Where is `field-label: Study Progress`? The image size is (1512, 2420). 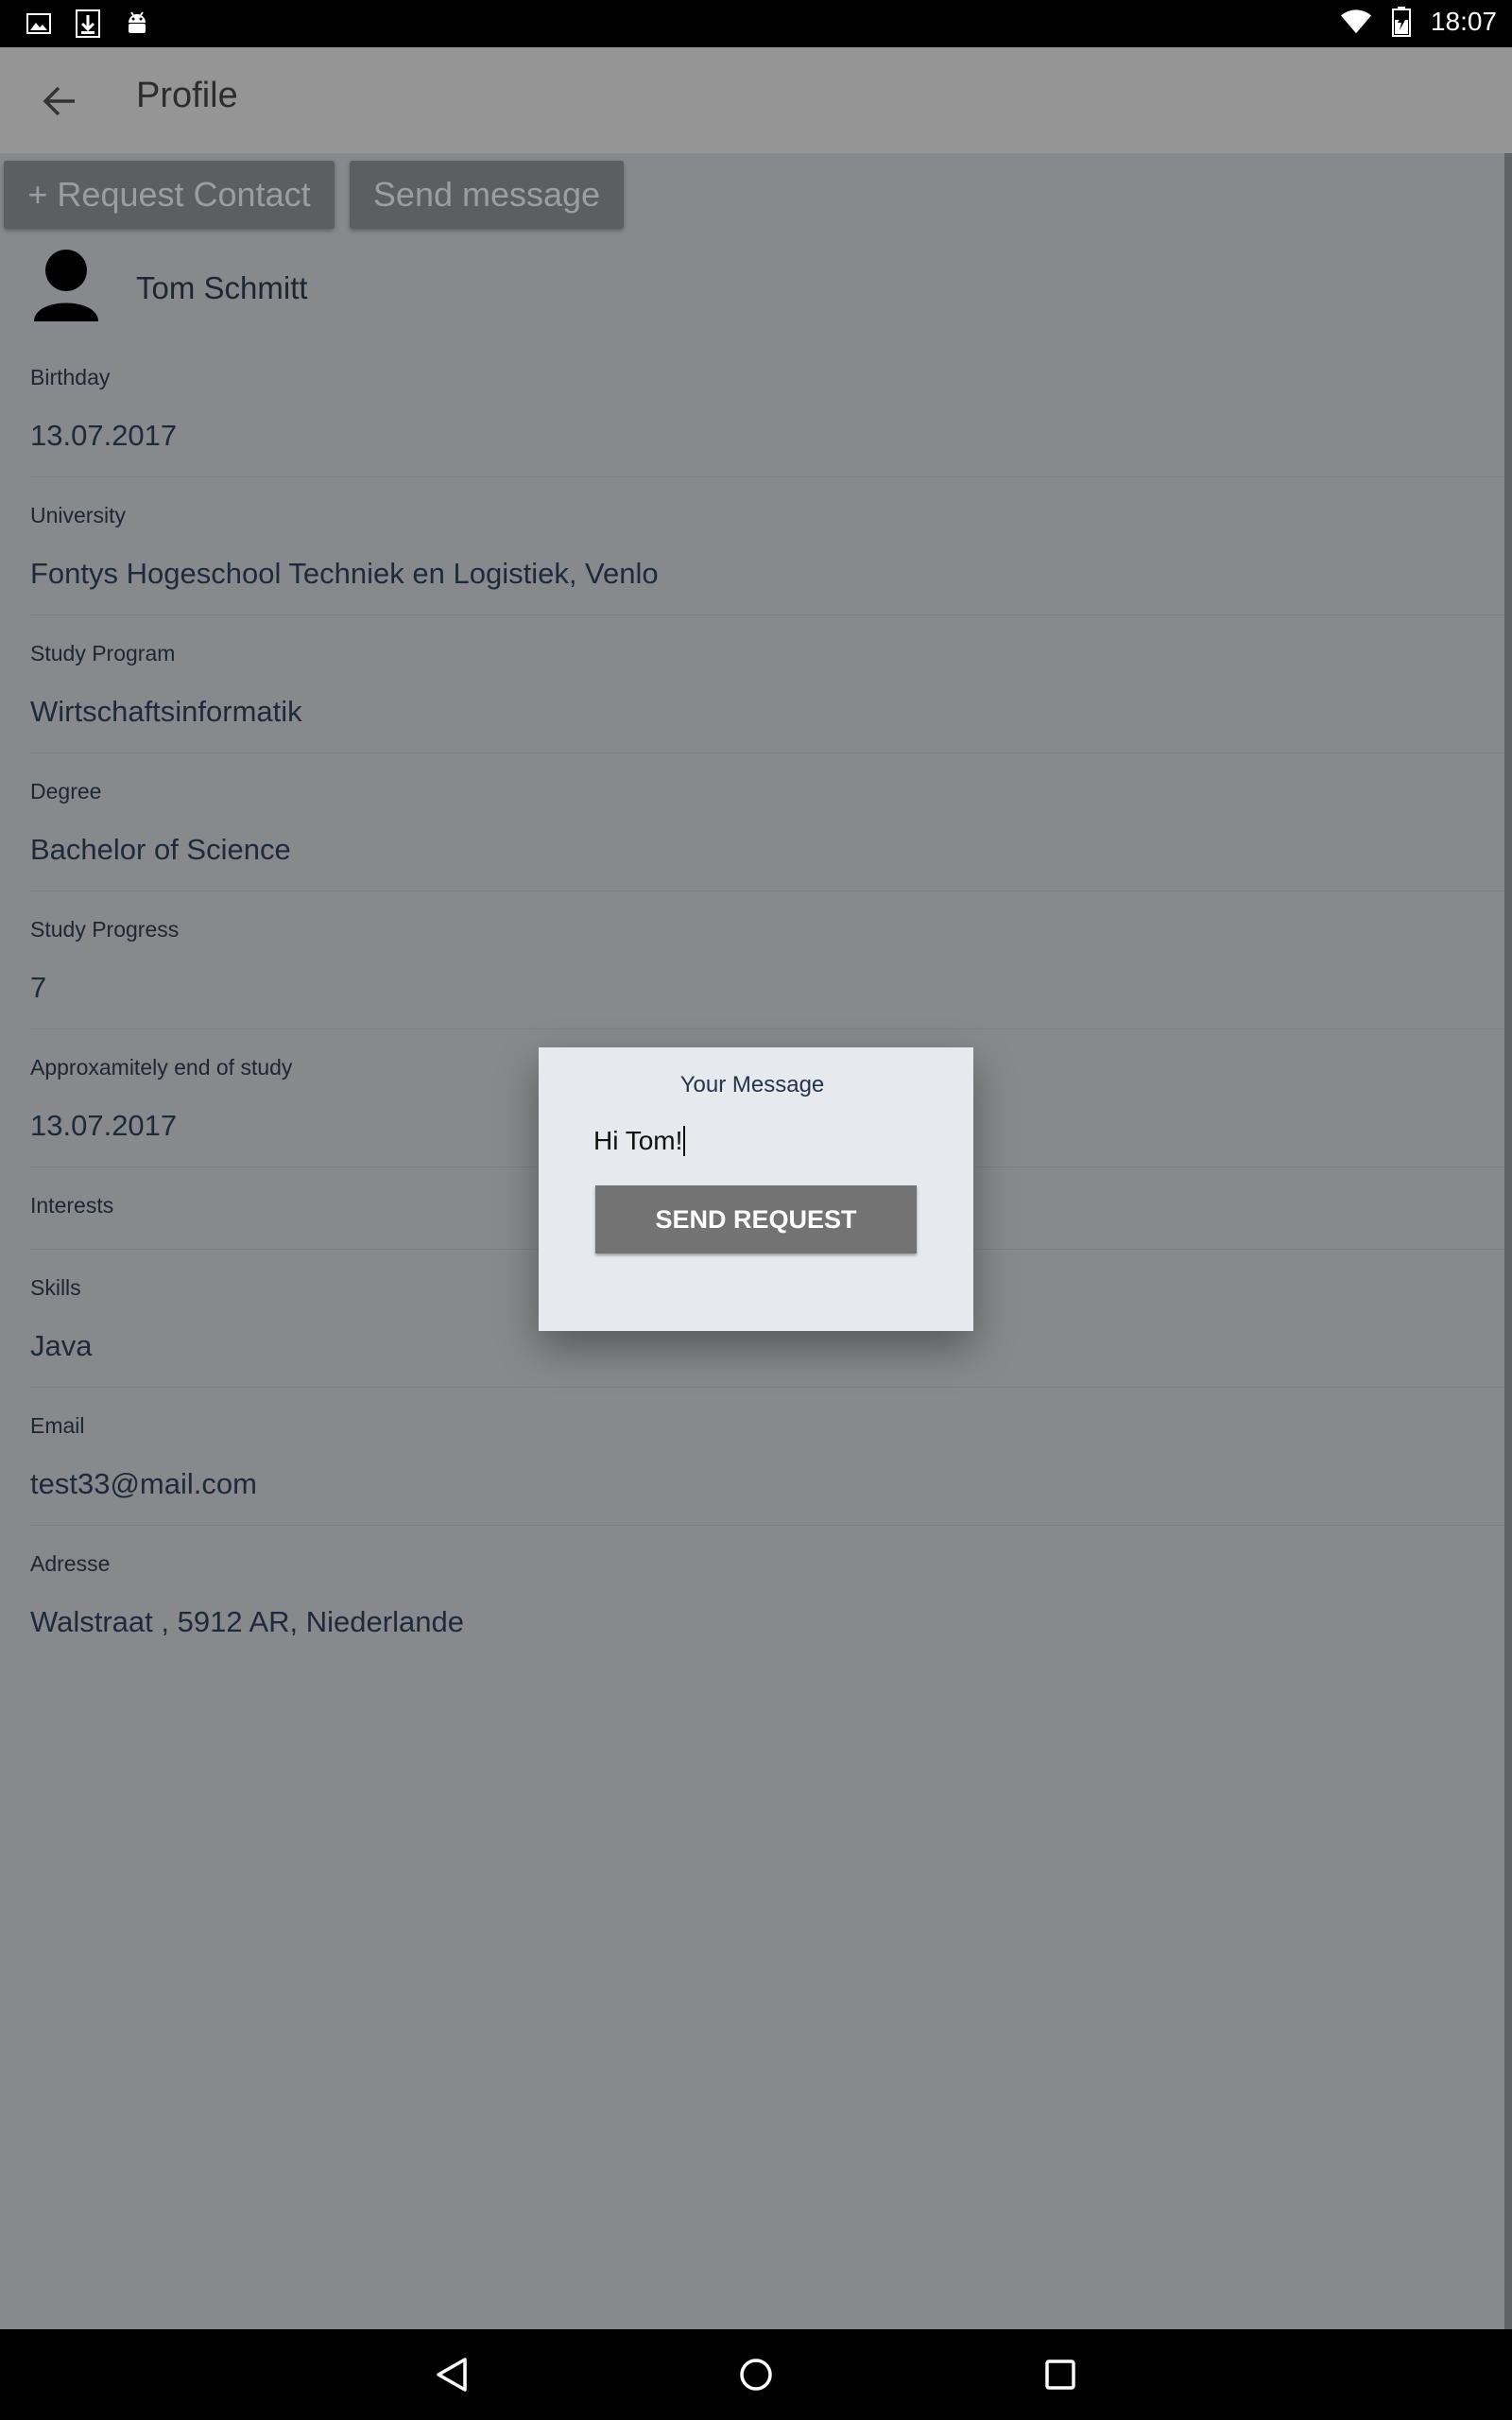 field-label: Study Progress is located at coordinates (105, 929).